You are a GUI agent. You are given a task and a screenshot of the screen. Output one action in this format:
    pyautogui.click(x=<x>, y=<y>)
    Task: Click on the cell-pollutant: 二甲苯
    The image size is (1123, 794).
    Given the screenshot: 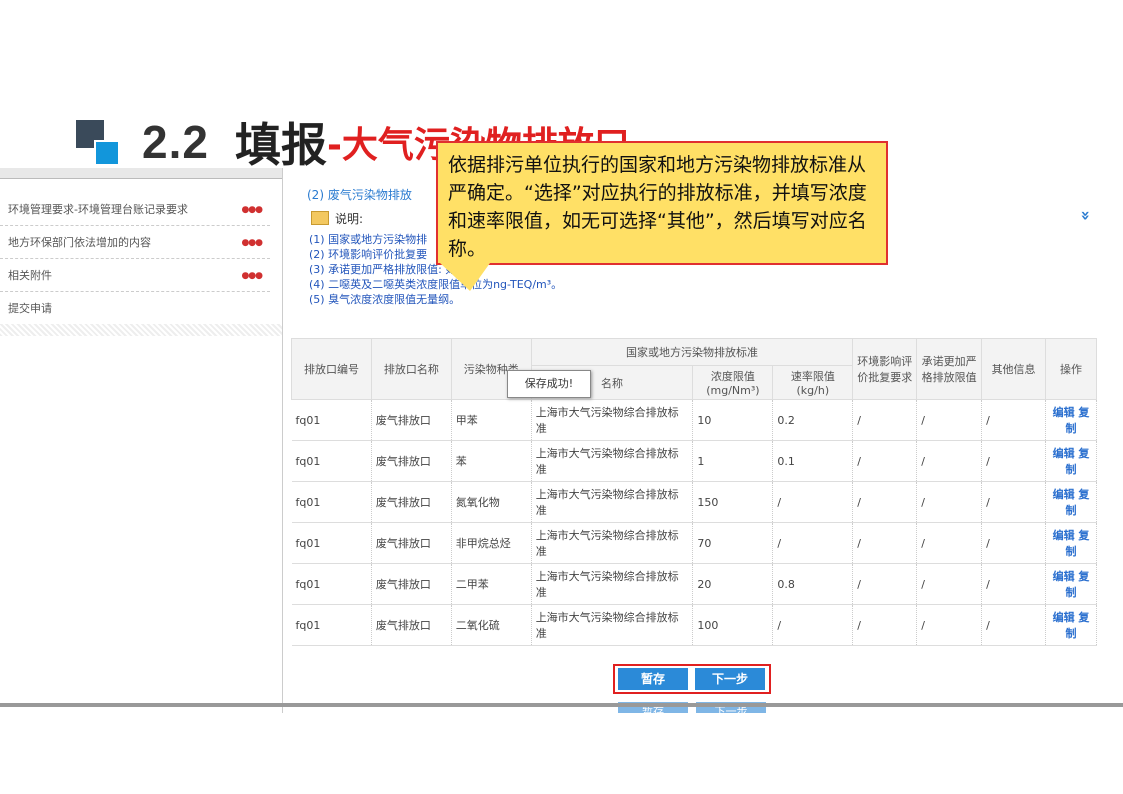 What is the action you would take?
    pyautogui.click(x=491, y=584)
    